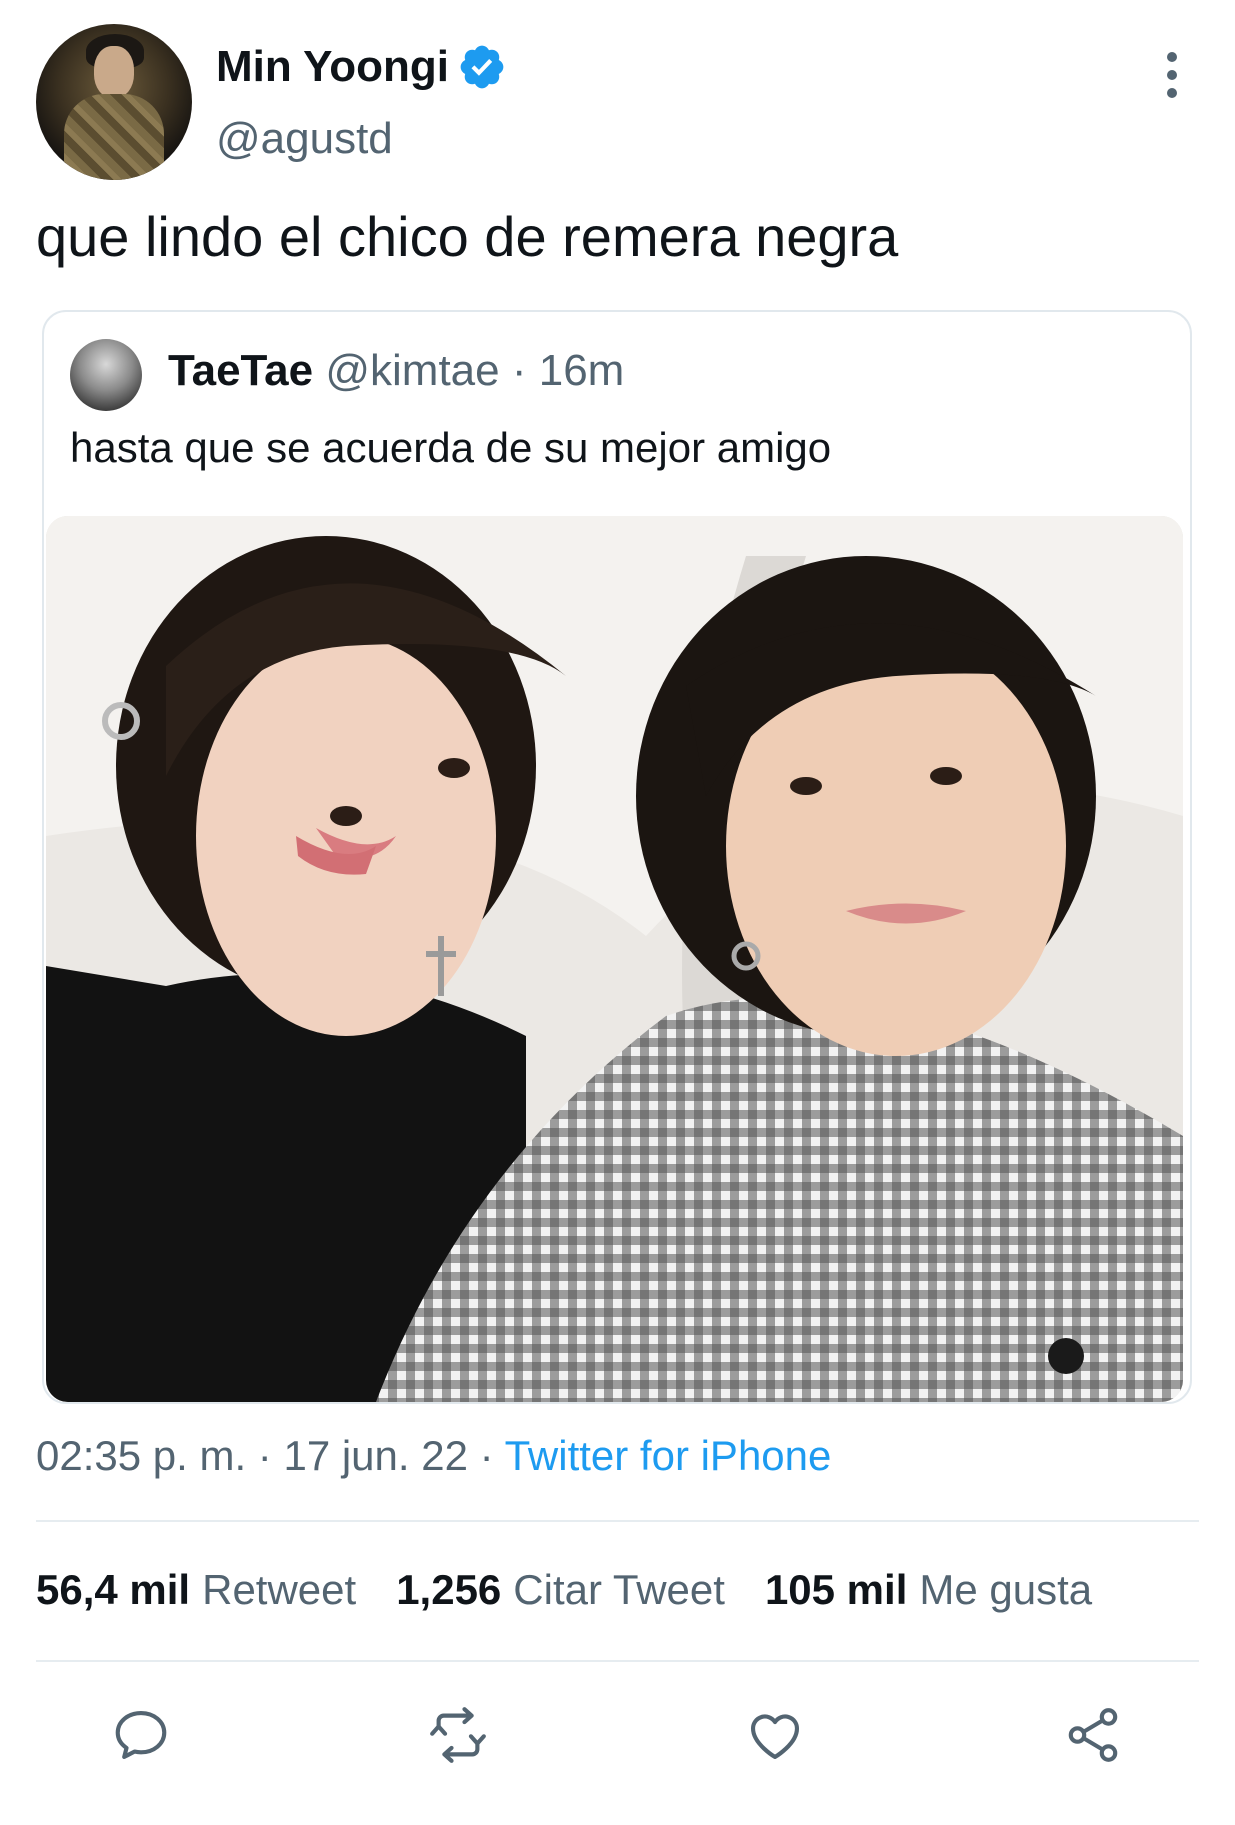 The height and width of the screenshot is (1825, 1235). I want to click on retweet-icon, so click(458, 1735).